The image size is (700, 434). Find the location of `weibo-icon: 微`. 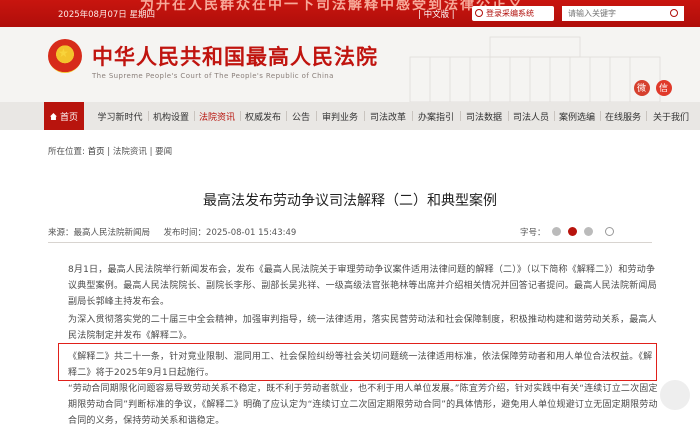

weibo-icon: 微 is located at coordinates (642, 88).